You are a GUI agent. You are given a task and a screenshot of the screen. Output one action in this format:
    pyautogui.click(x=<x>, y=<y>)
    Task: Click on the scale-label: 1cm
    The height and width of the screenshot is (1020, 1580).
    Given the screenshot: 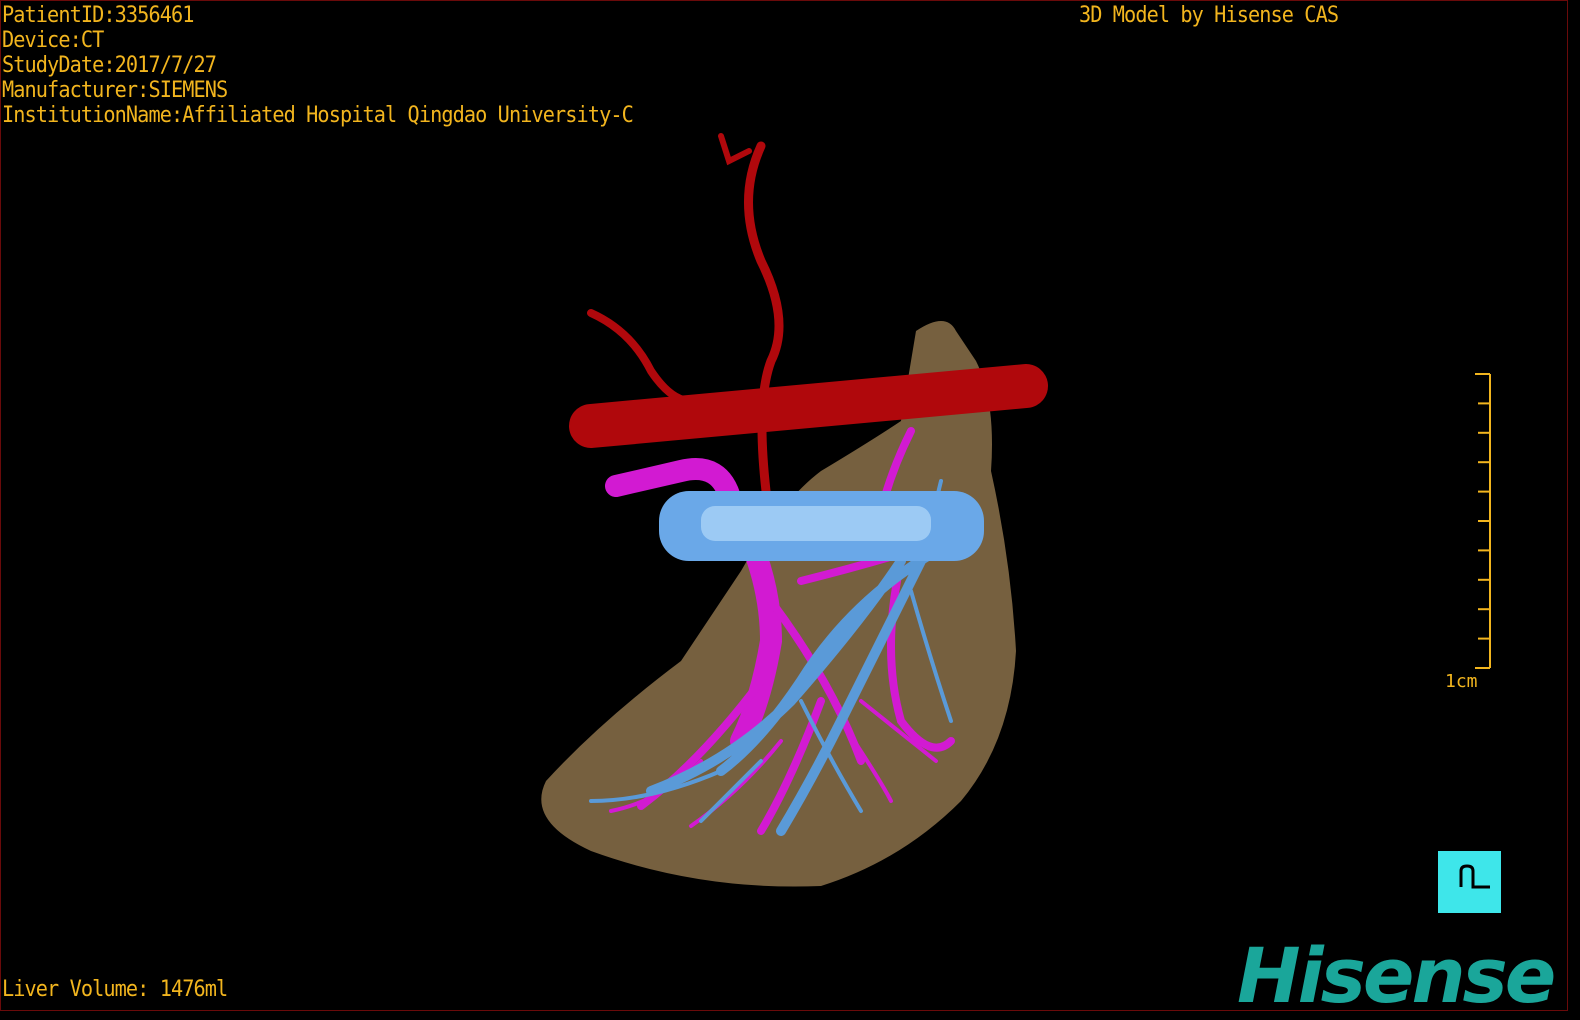 What is the action you would take?
    pyautogui.click(x=1461, y=681)
    